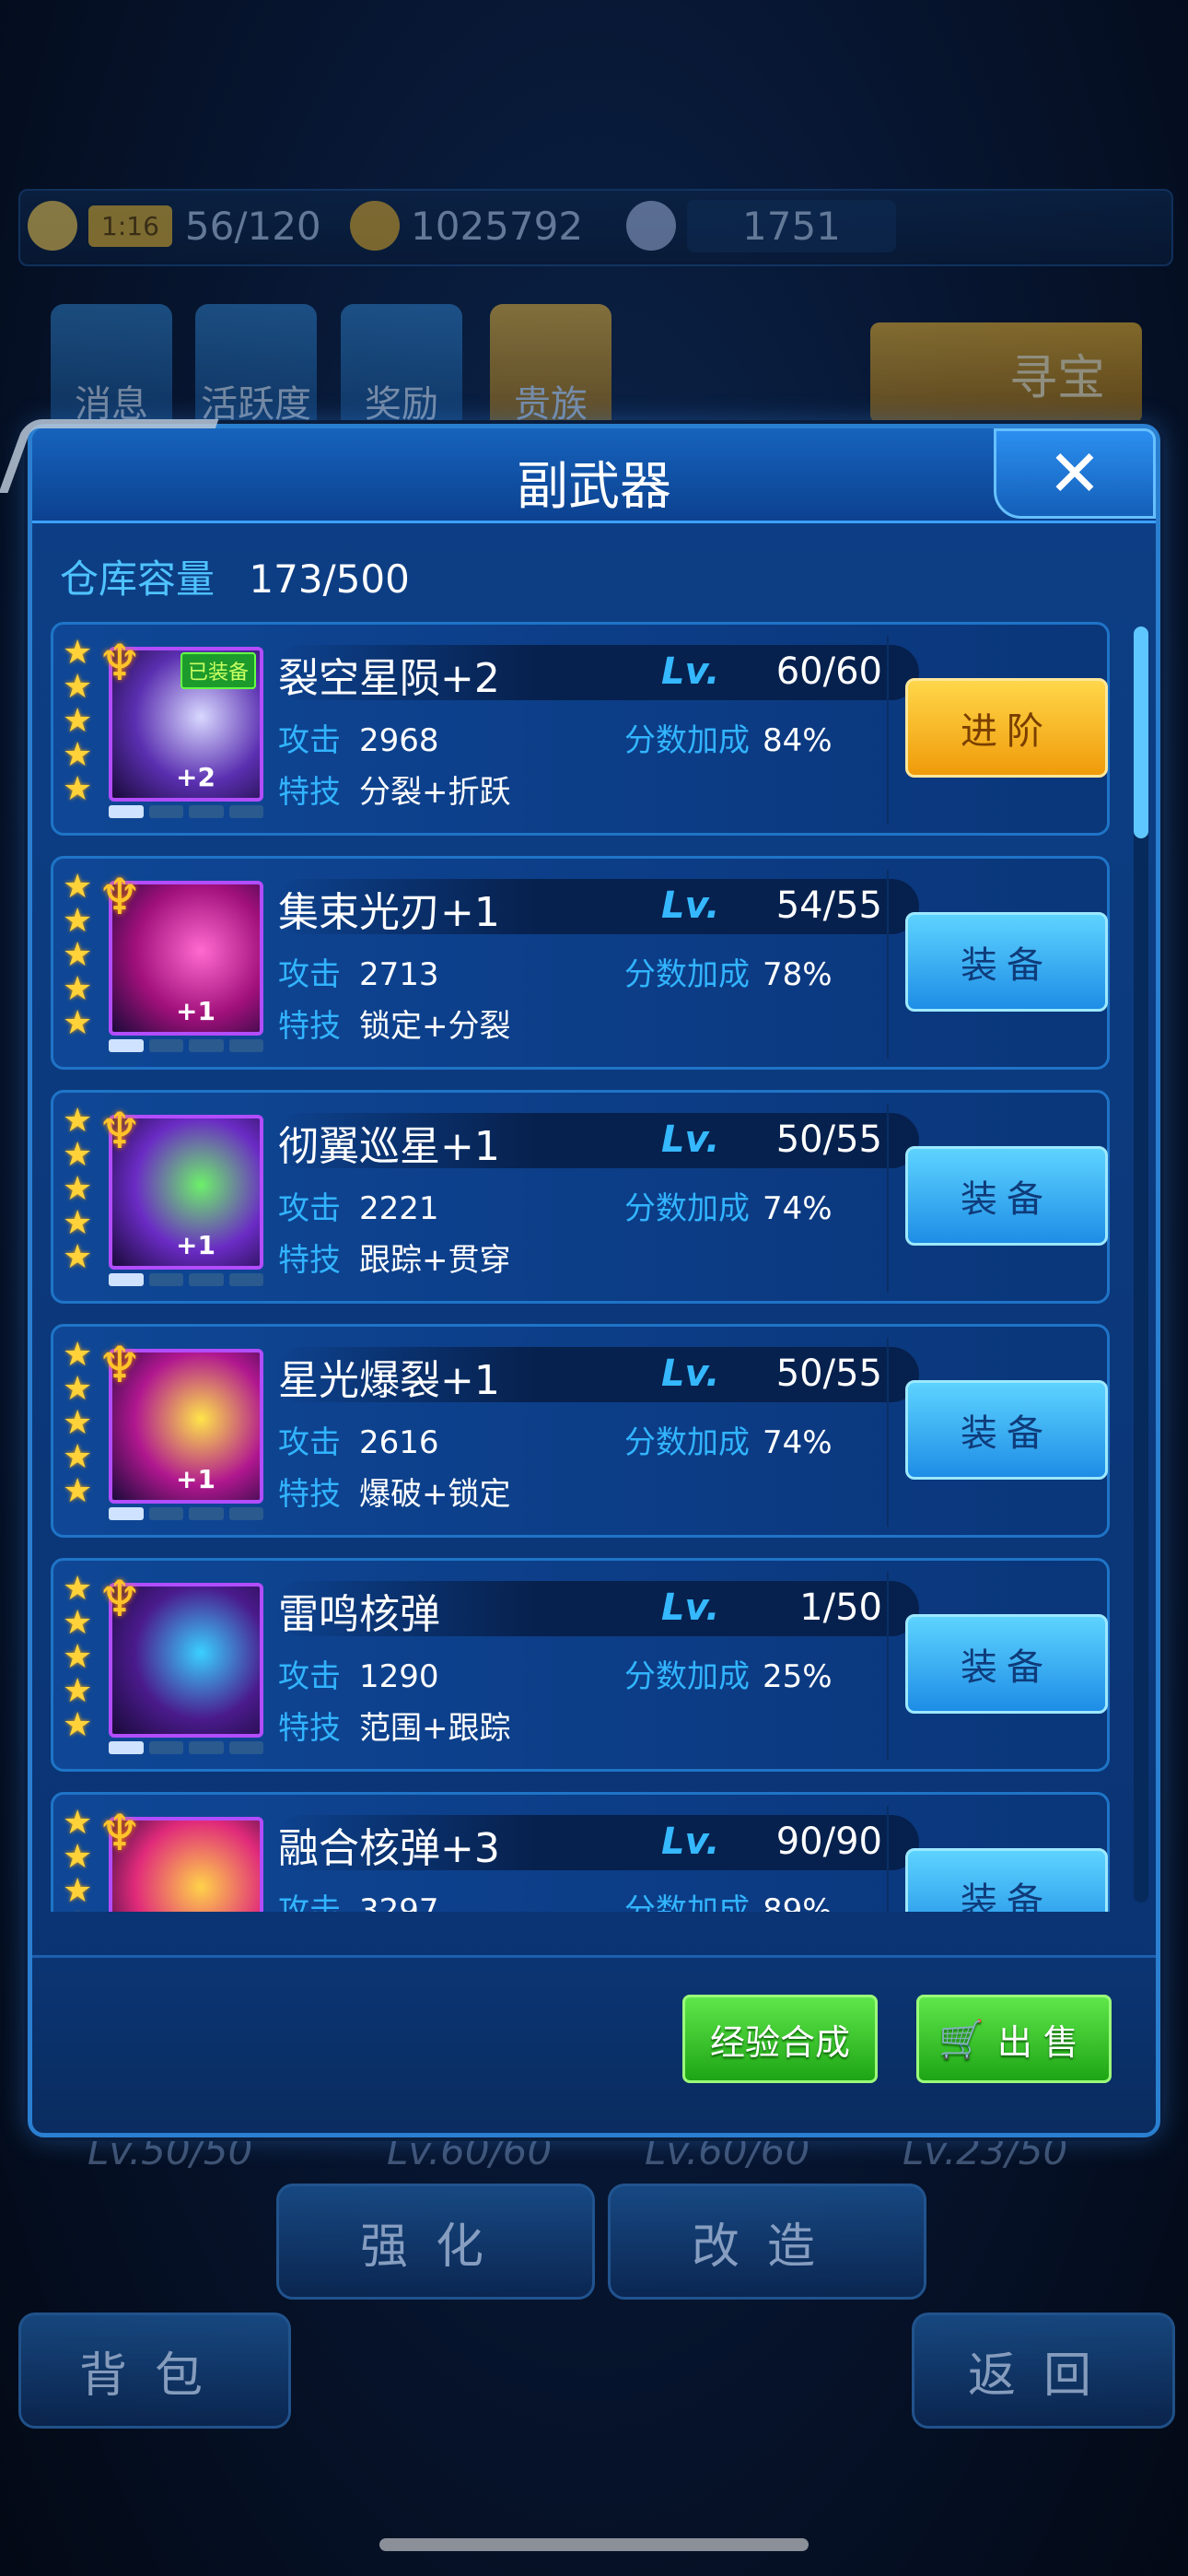 The height and width of the screenshot is (2576, 1188). Describe the element at coordinates (358, 737) in the screenshot. I see `attack-row: 攻击 2968` at that location.